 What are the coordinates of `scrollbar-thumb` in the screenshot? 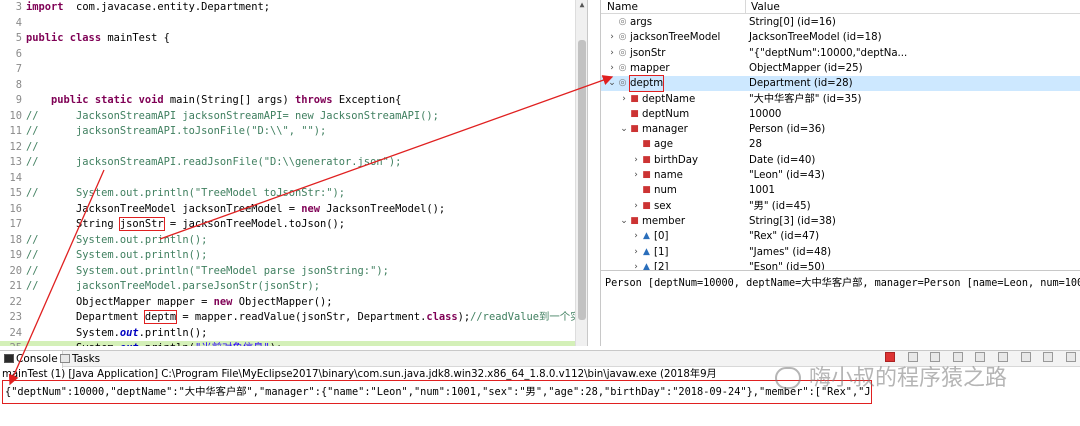 It's located at (582, 180).